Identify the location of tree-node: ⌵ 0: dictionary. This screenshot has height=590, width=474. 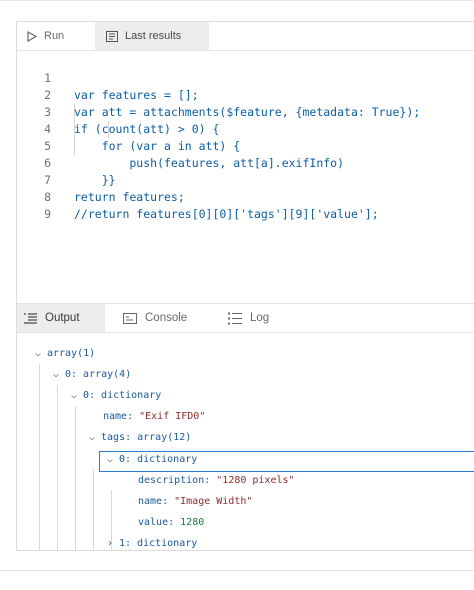
(116, 395).